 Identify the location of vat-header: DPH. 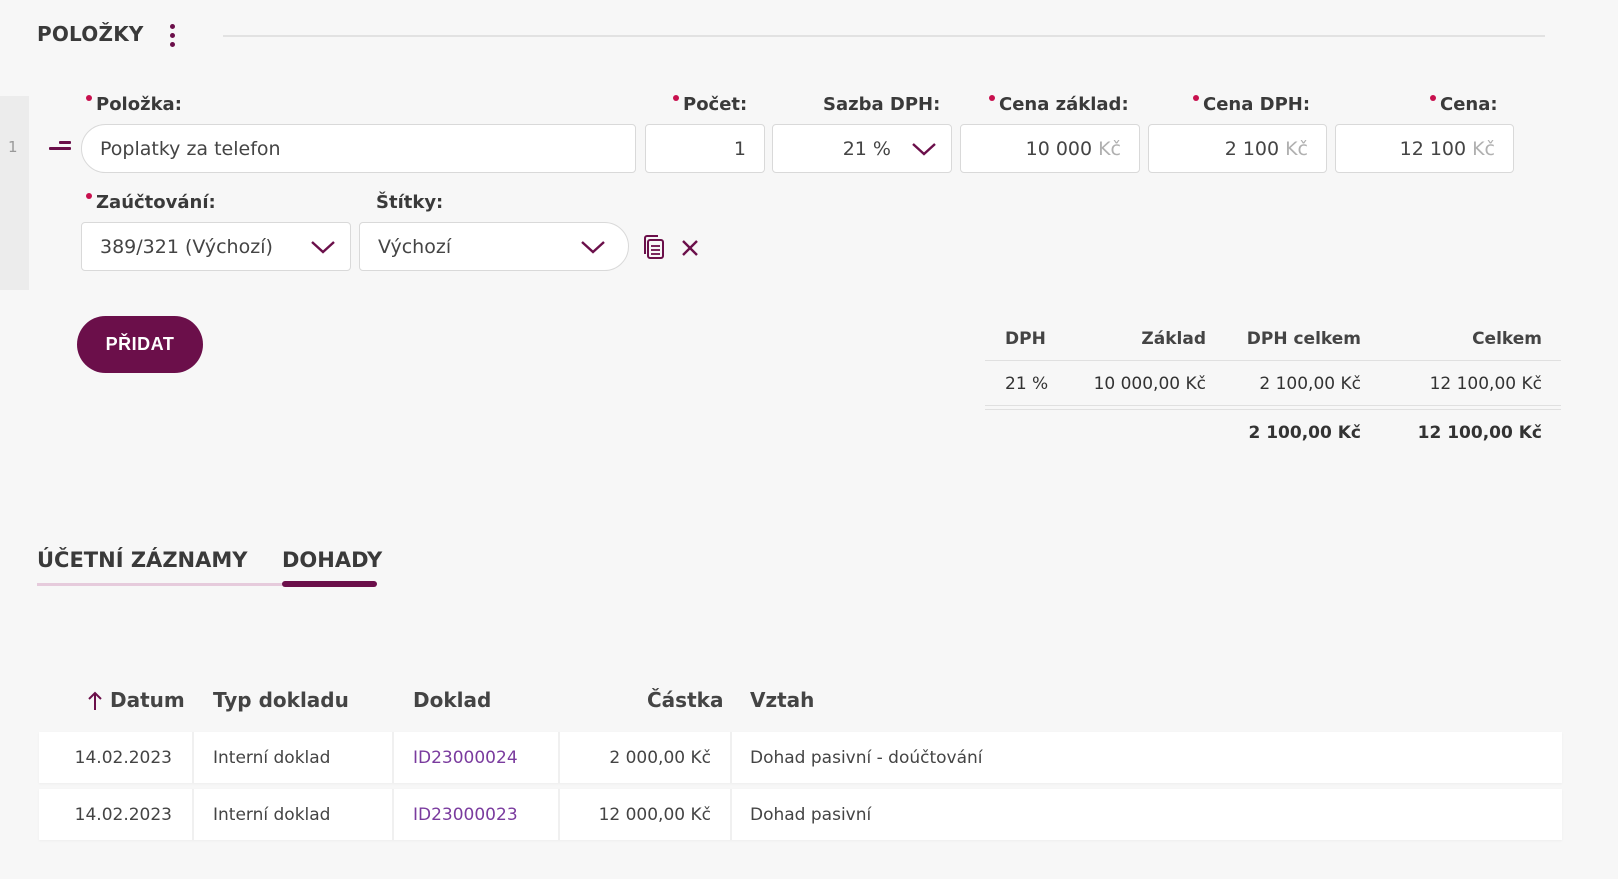
(1025, 339).